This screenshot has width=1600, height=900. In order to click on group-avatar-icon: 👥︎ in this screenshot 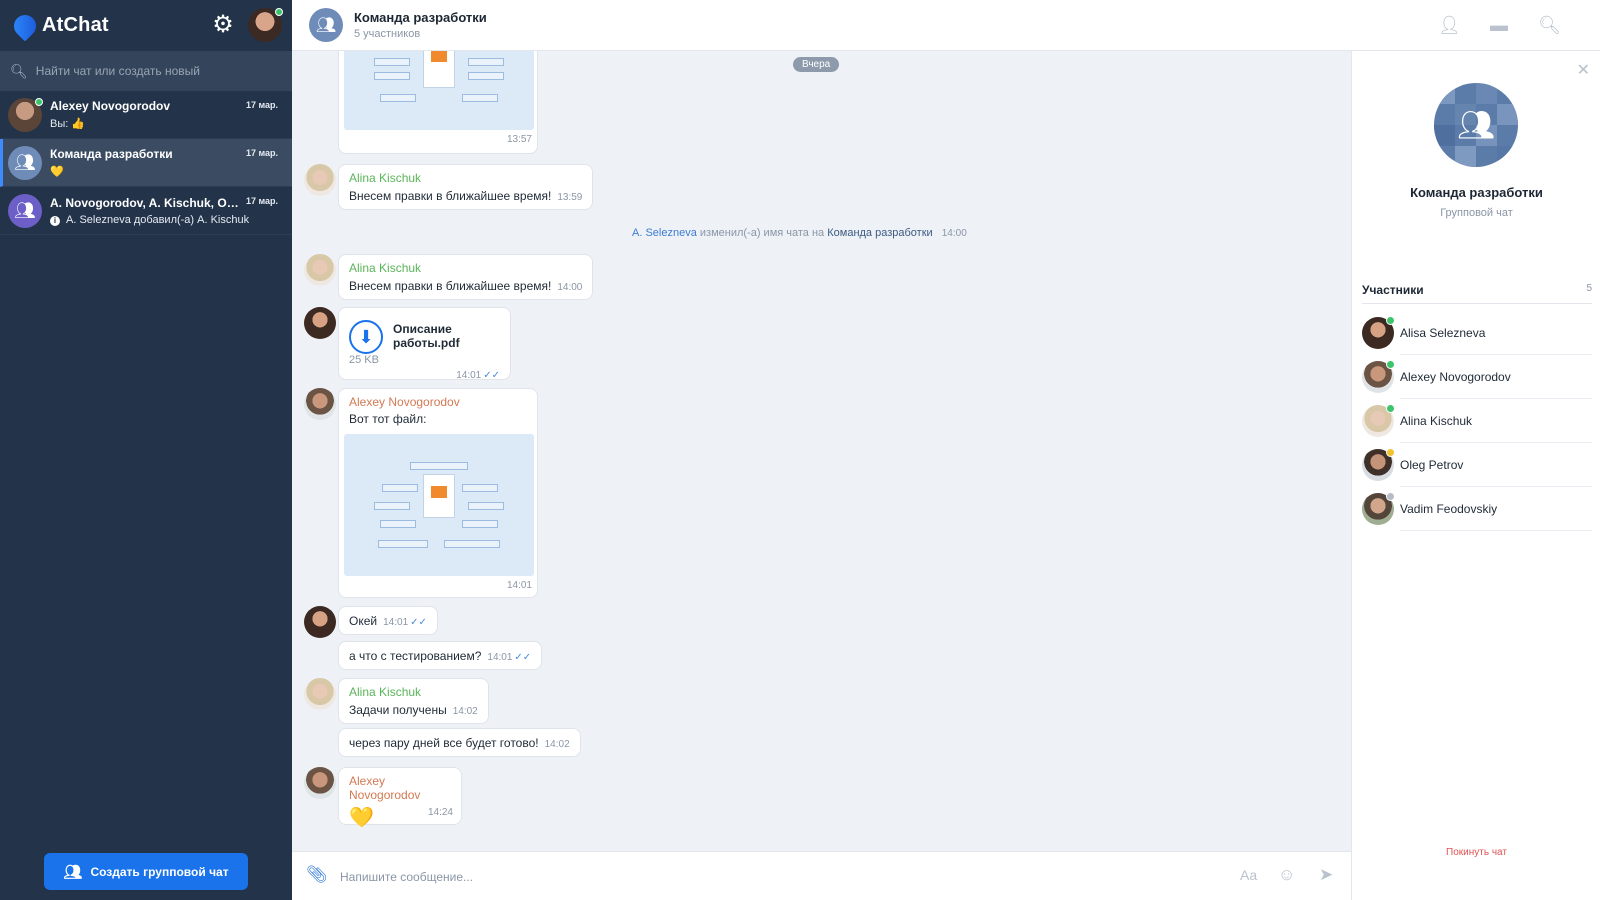, I will do `click(326, 25)`.